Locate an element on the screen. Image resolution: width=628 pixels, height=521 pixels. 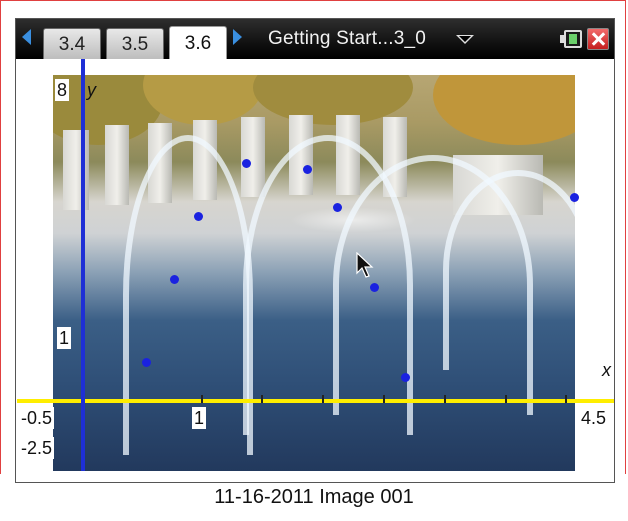
y-one-label: 1 is located at coordinates (64, 338).